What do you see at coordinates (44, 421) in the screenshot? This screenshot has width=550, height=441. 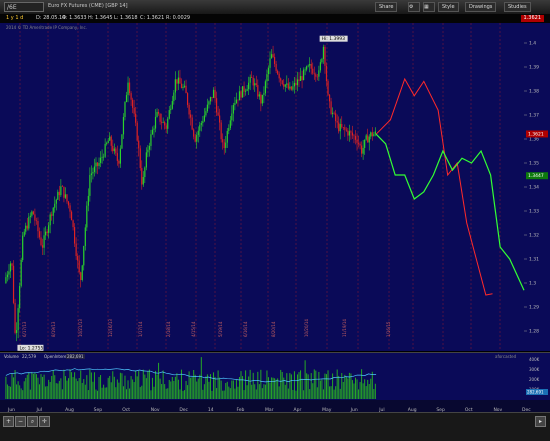 I see `crosshair-icon: ✛` at bounding box center [44, 421].